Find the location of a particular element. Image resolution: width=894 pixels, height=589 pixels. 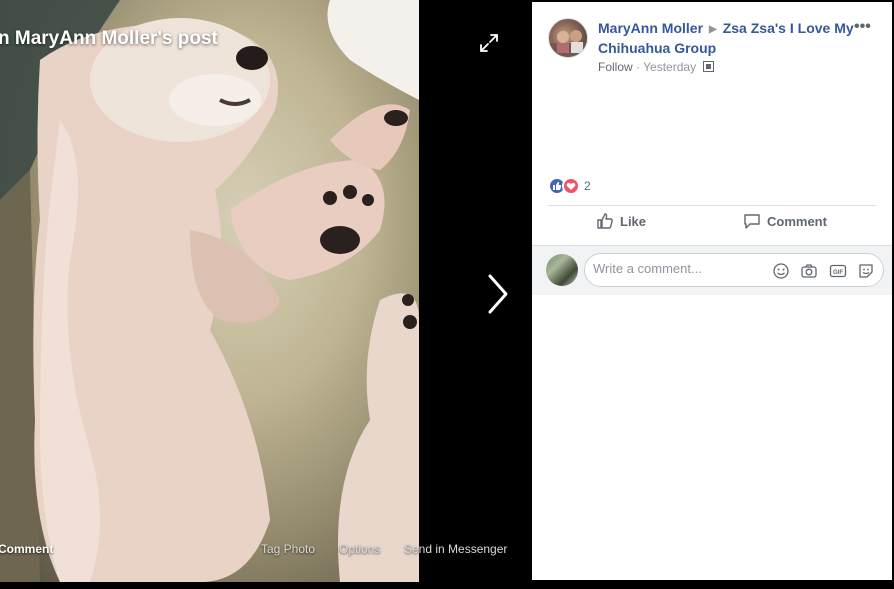

sticker-icon is located at coordinates (866, 271).